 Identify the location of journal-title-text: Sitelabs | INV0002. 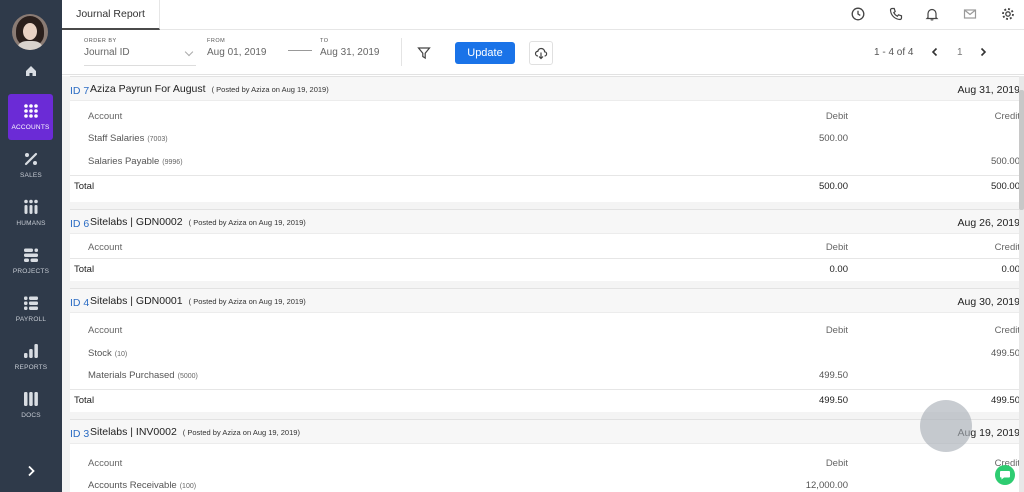
(133, 432).